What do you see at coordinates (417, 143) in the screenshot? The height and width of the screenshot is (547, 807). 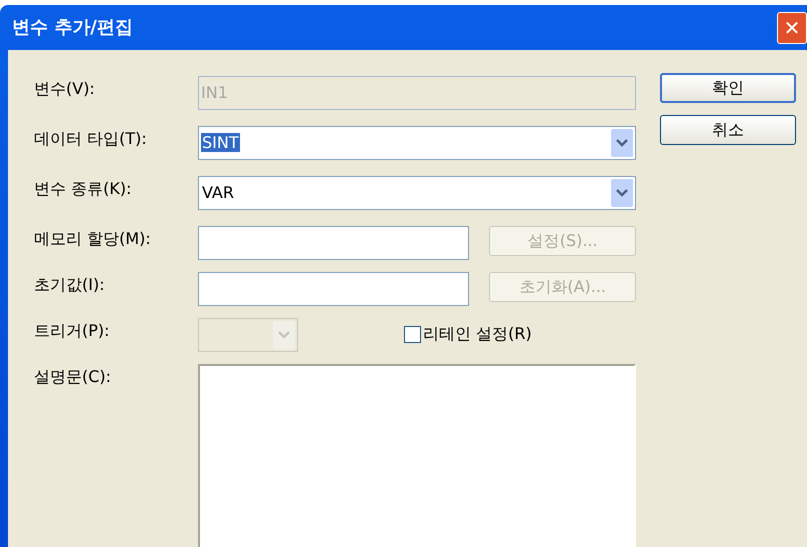 I see `dropdown: SINT` at bounding box center [417, 143].